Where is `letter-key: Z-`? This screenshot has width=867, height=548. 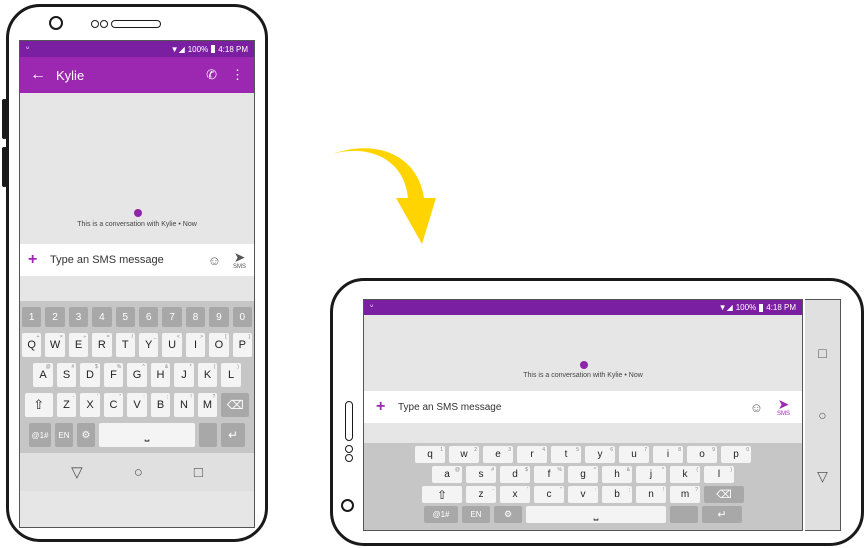 letter-key: Z- is located at coordinates (66, 405).